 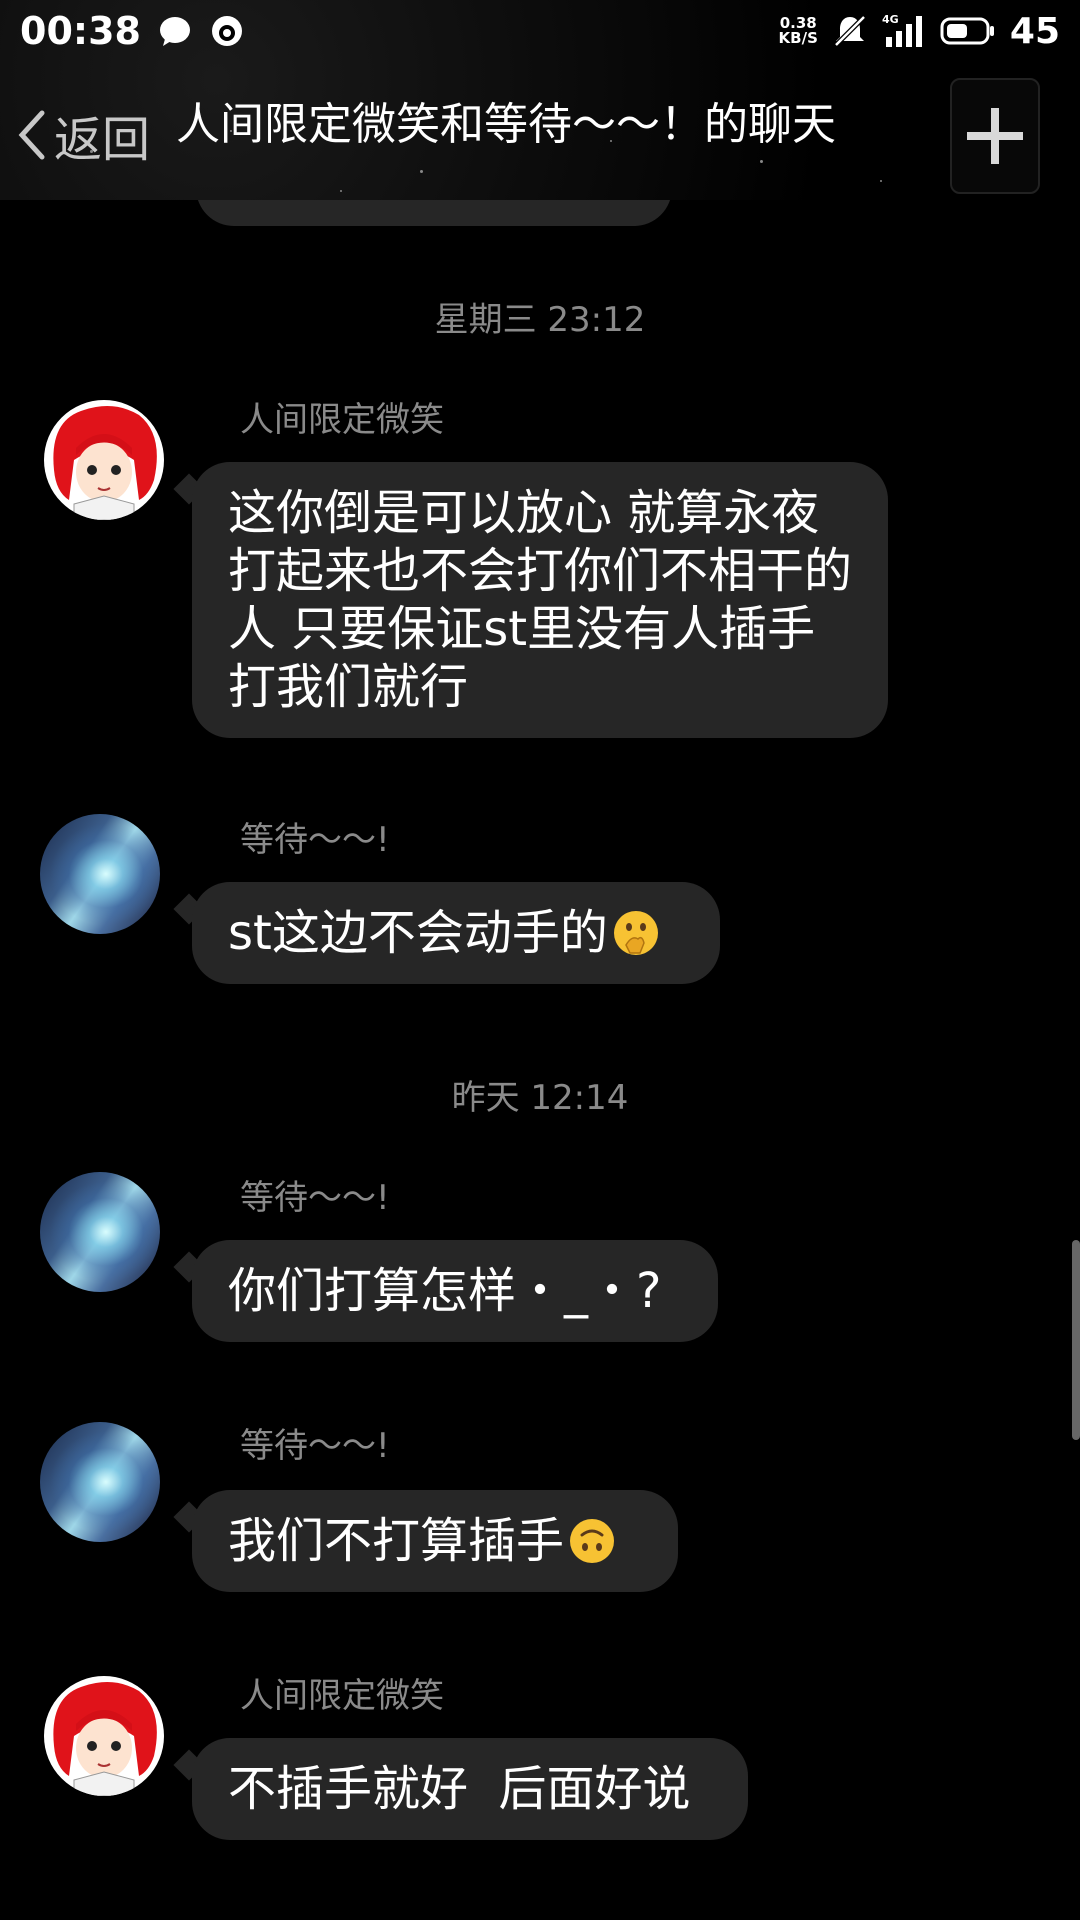 I want to click on network-speed: 0.38 KB/S, so click(x=798, y=31).